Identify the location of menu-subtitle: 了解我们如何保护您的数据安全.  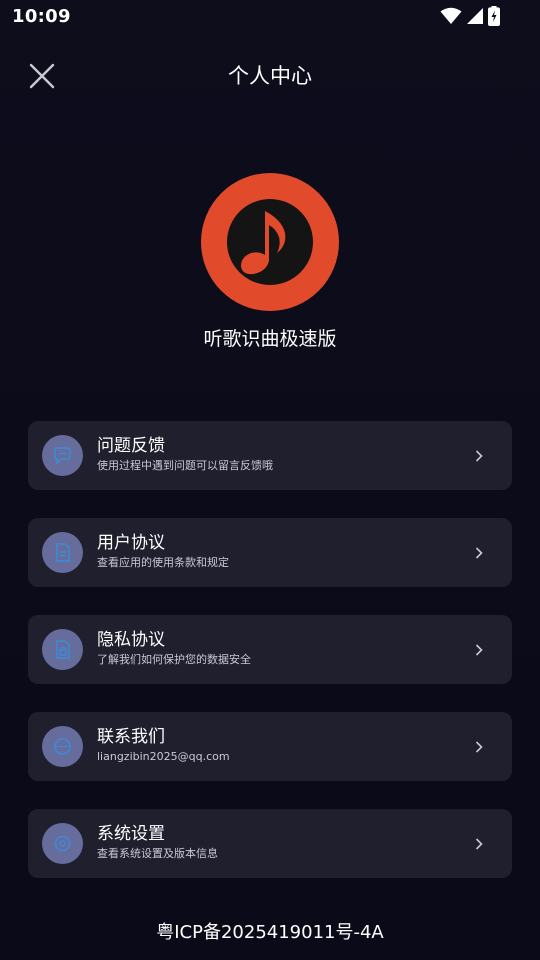
(174, 659).